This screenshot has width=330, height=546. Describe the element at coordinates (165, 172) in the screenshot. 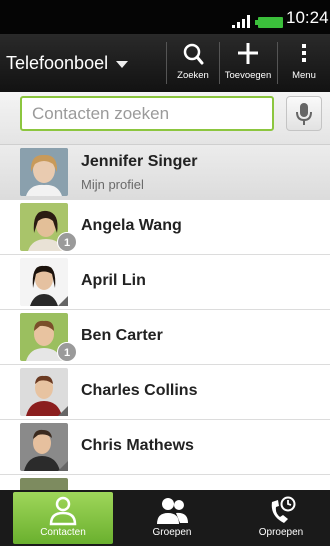

I see `my-profile-row: Jennifer Singer Mijn profiel` at that location.